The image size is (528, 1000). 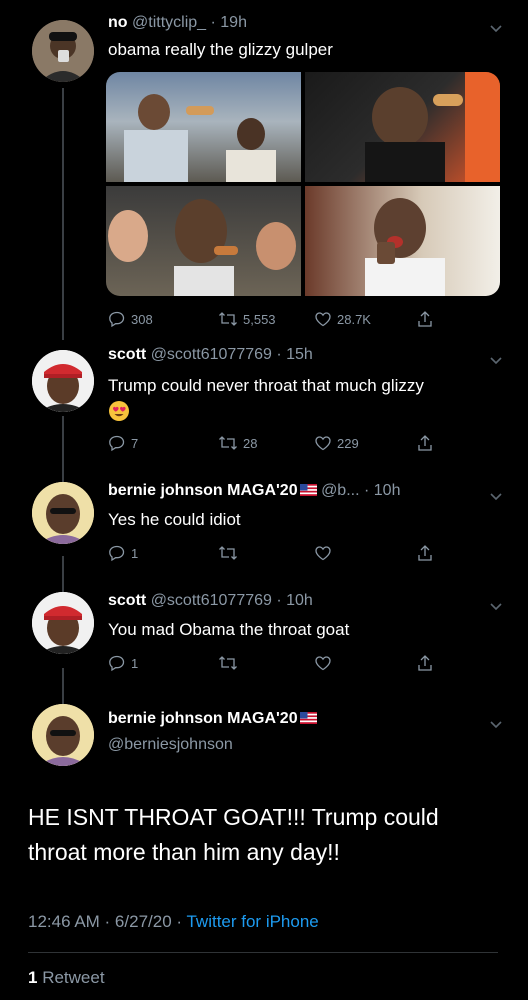 I want to click on display-name: no, so click(x=118, y=22).